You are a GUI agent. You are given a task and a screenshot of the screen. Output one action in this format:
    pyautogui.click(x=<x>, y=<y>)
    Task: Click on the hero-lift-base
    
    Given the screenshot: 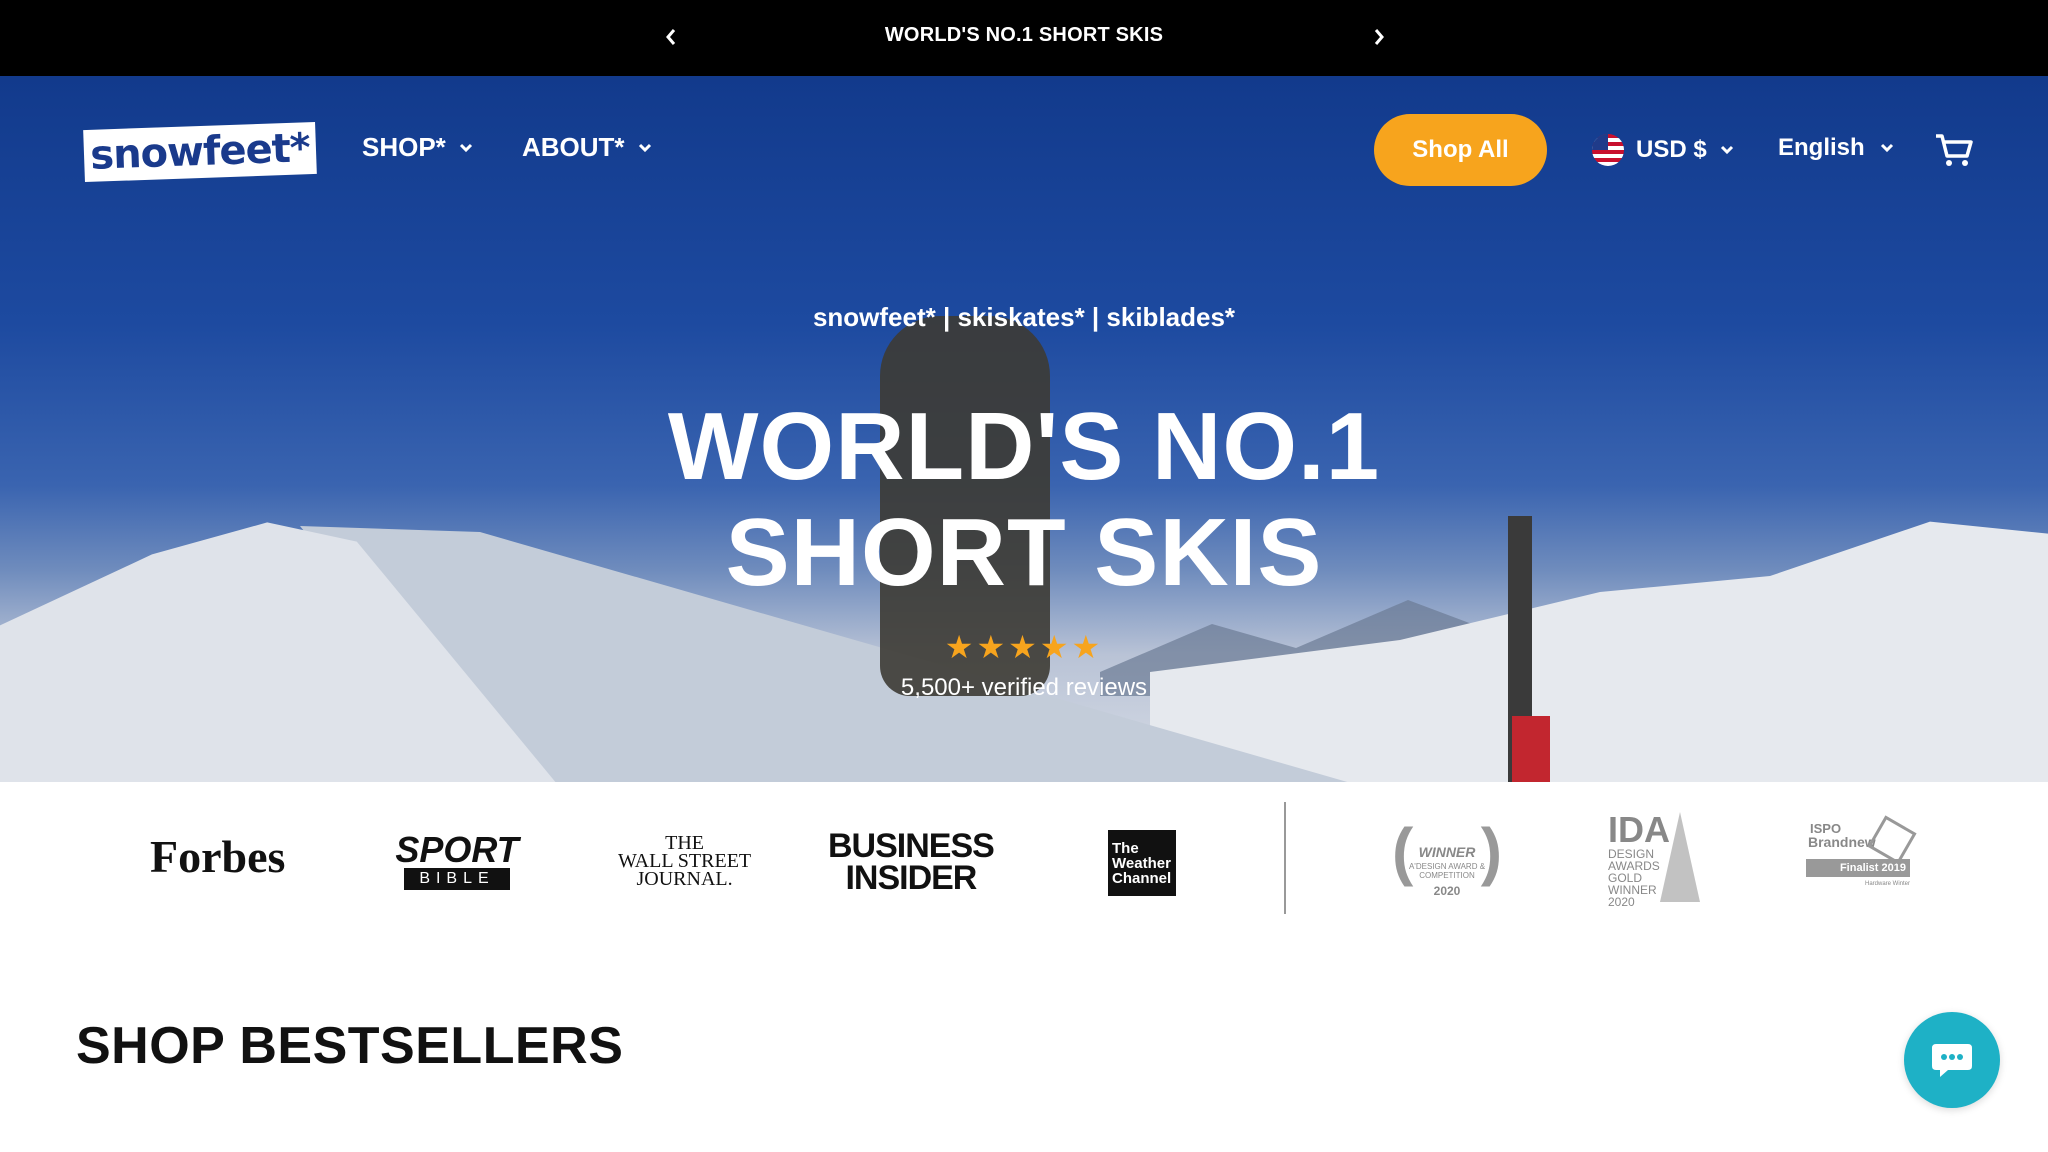 What is the action you would take?
    pyautogui.click(x=1531, y=749)
    